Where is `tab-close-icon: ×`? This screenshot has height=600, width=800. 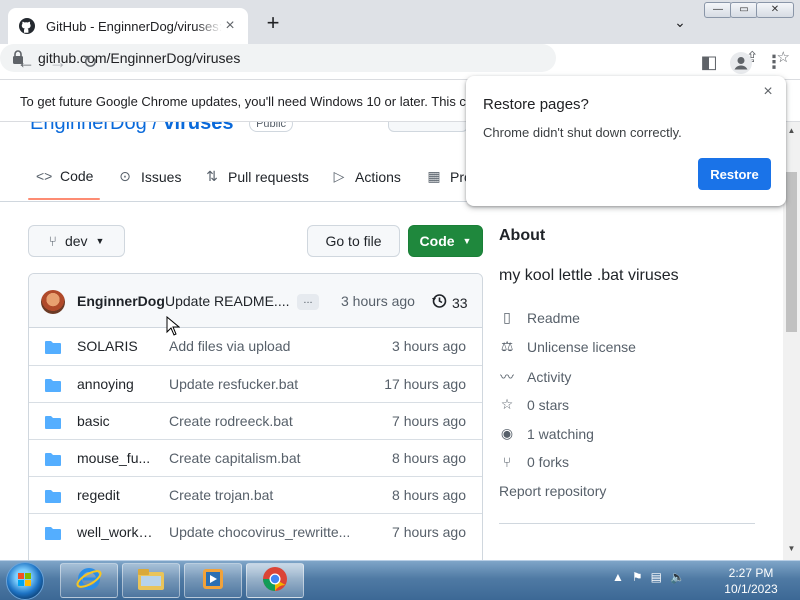 tab-close-icon: × is located at coordinates (230, 26).